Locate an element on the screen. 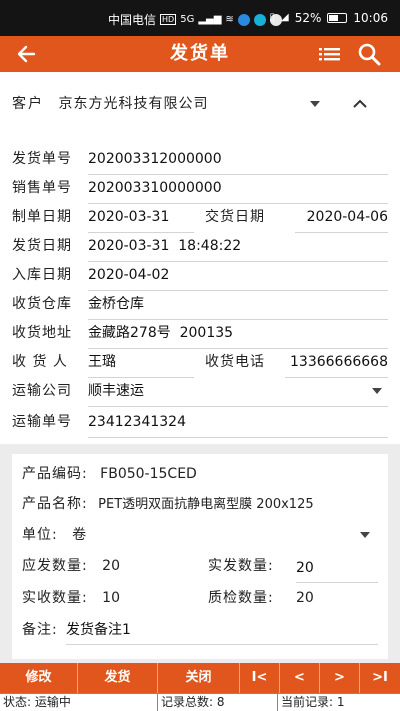  last-record-button: >I is located at coordinates (380, 678).